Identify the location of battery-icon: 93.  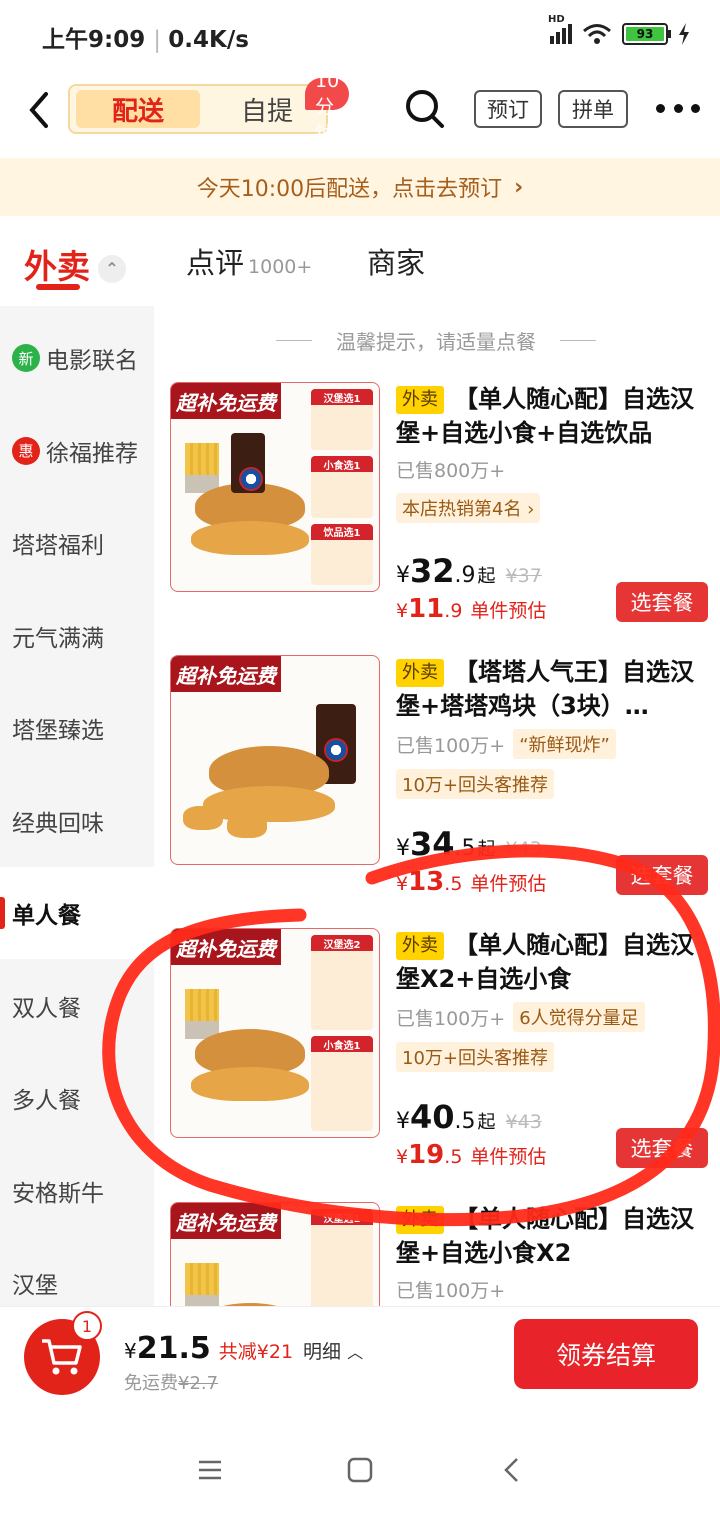
(646, 34).